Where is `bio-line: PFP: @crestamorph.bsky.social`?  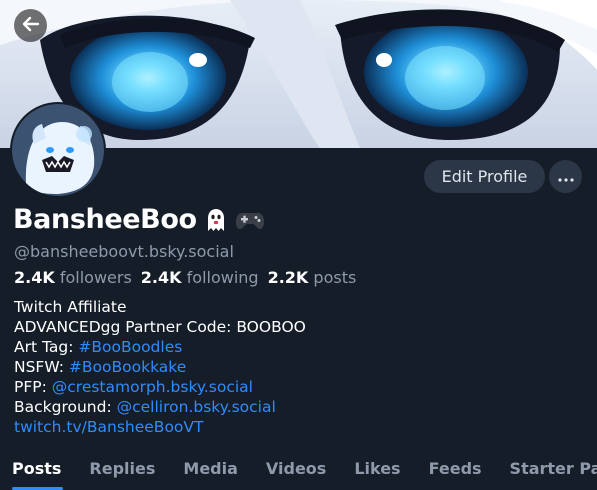
bio-line: PFP: @crestamorph.bsky.social is located at coordinates (160, 387).